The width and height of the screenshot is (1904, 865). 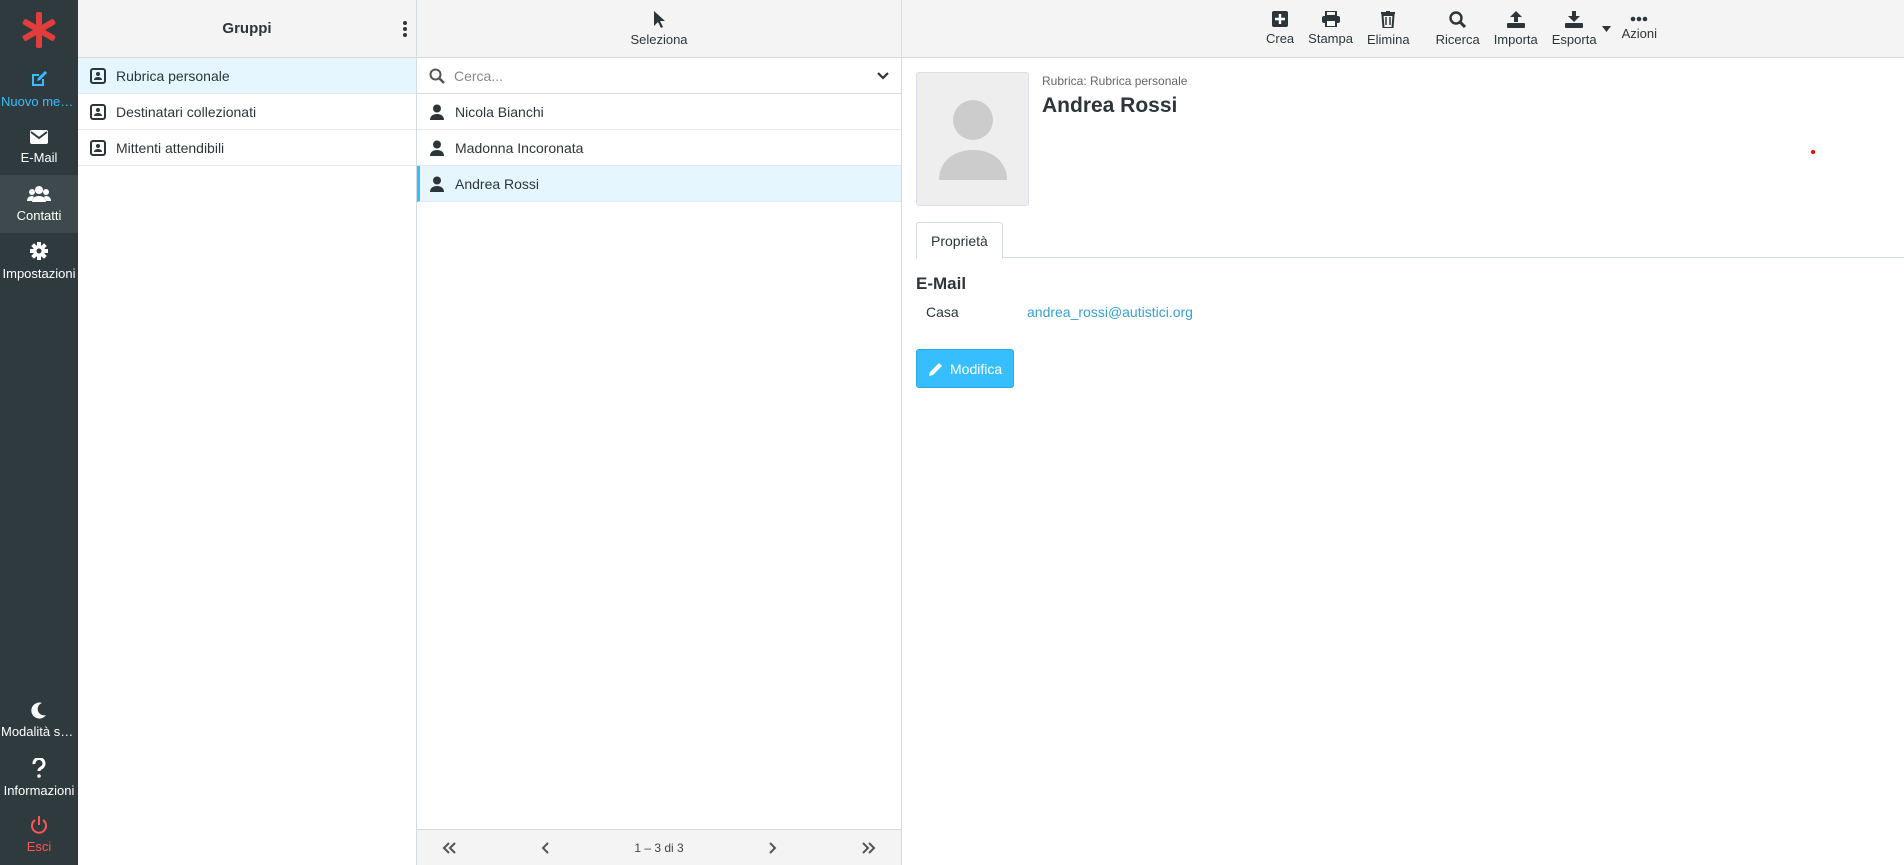 I want to click on group-item-label: Mittenti attendibili, so click(x=170, y=147).